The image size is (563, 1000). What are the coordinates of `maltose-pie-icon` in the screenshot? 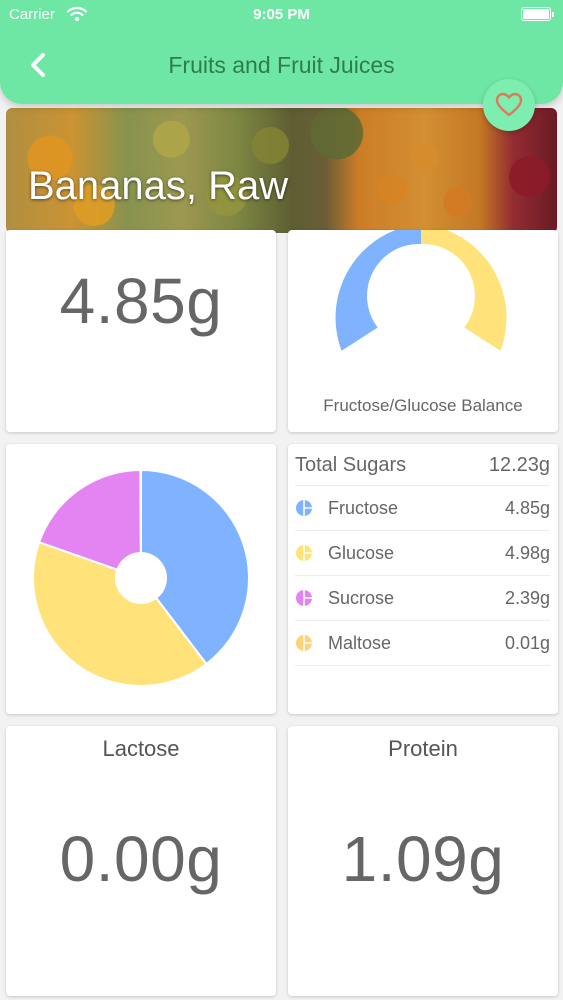 It's located at (304, 643).